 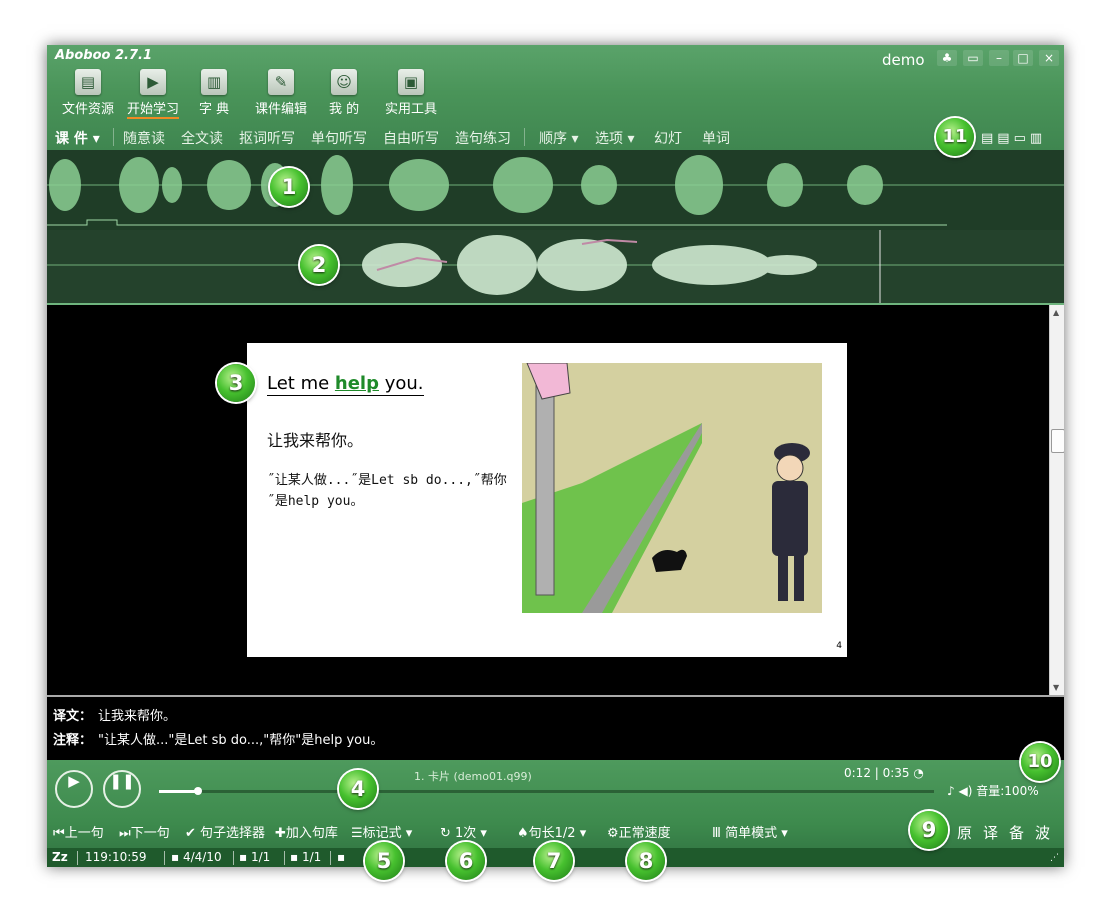 What do you see at coordinates (116, 857) in the screenshot?
I see `study-time: 119:10:59` at bounding box center [116, 857].